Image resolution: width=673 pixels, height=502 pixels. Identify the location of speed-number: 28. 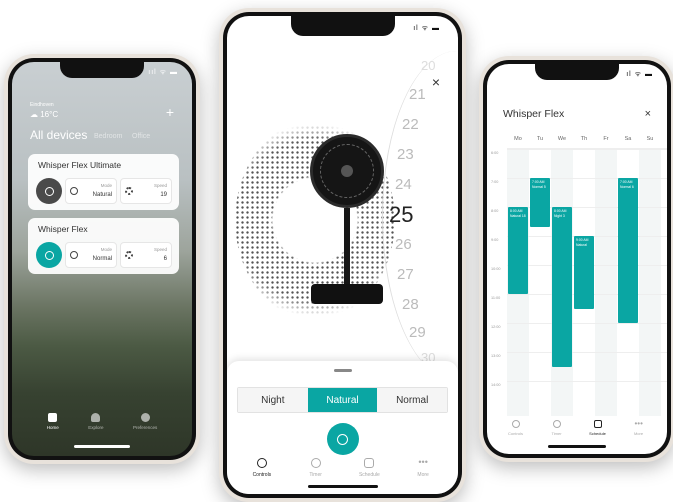
(410, 304).